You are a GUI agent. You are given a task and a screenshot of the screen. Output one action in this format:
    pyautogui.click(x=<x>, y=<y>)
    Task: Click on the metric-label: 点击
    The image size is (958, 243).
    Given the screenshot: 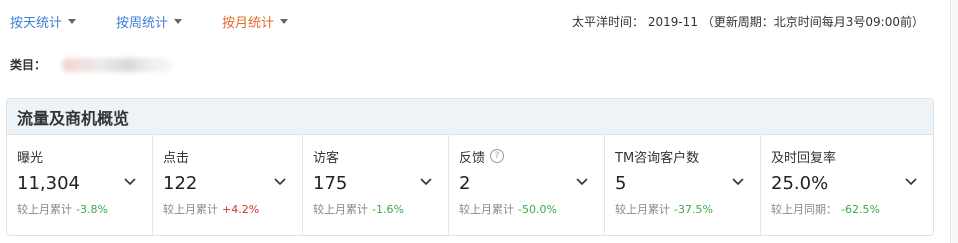 What is the action you would take?
    pyautogui.click(x=232, y=156)
    